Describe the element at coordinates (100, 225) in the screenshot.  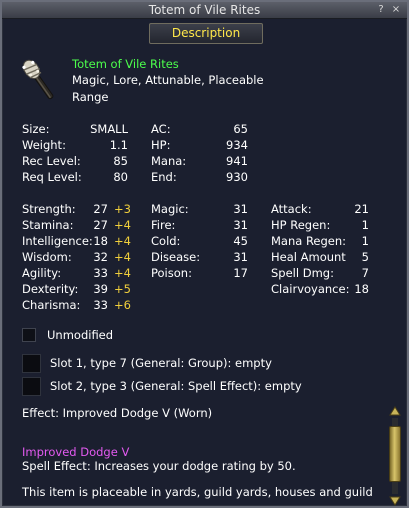
I see `stamina-value: 27` at that location.